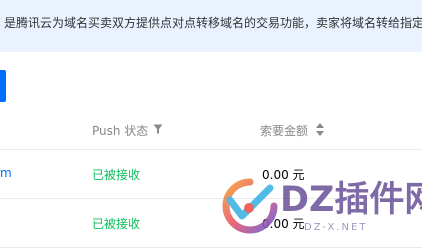 This screenshot has height=249, width=422. Describe the element at coordinates (351, 200) in the screenshot. I see `watermark-brand: DZ插件网` at that location.